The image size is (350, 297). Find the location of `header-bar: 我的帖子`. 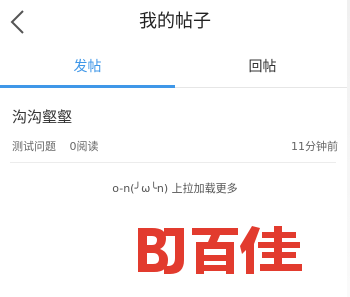

header-bar: 我的帖子 is located at coordinates (175, 22).